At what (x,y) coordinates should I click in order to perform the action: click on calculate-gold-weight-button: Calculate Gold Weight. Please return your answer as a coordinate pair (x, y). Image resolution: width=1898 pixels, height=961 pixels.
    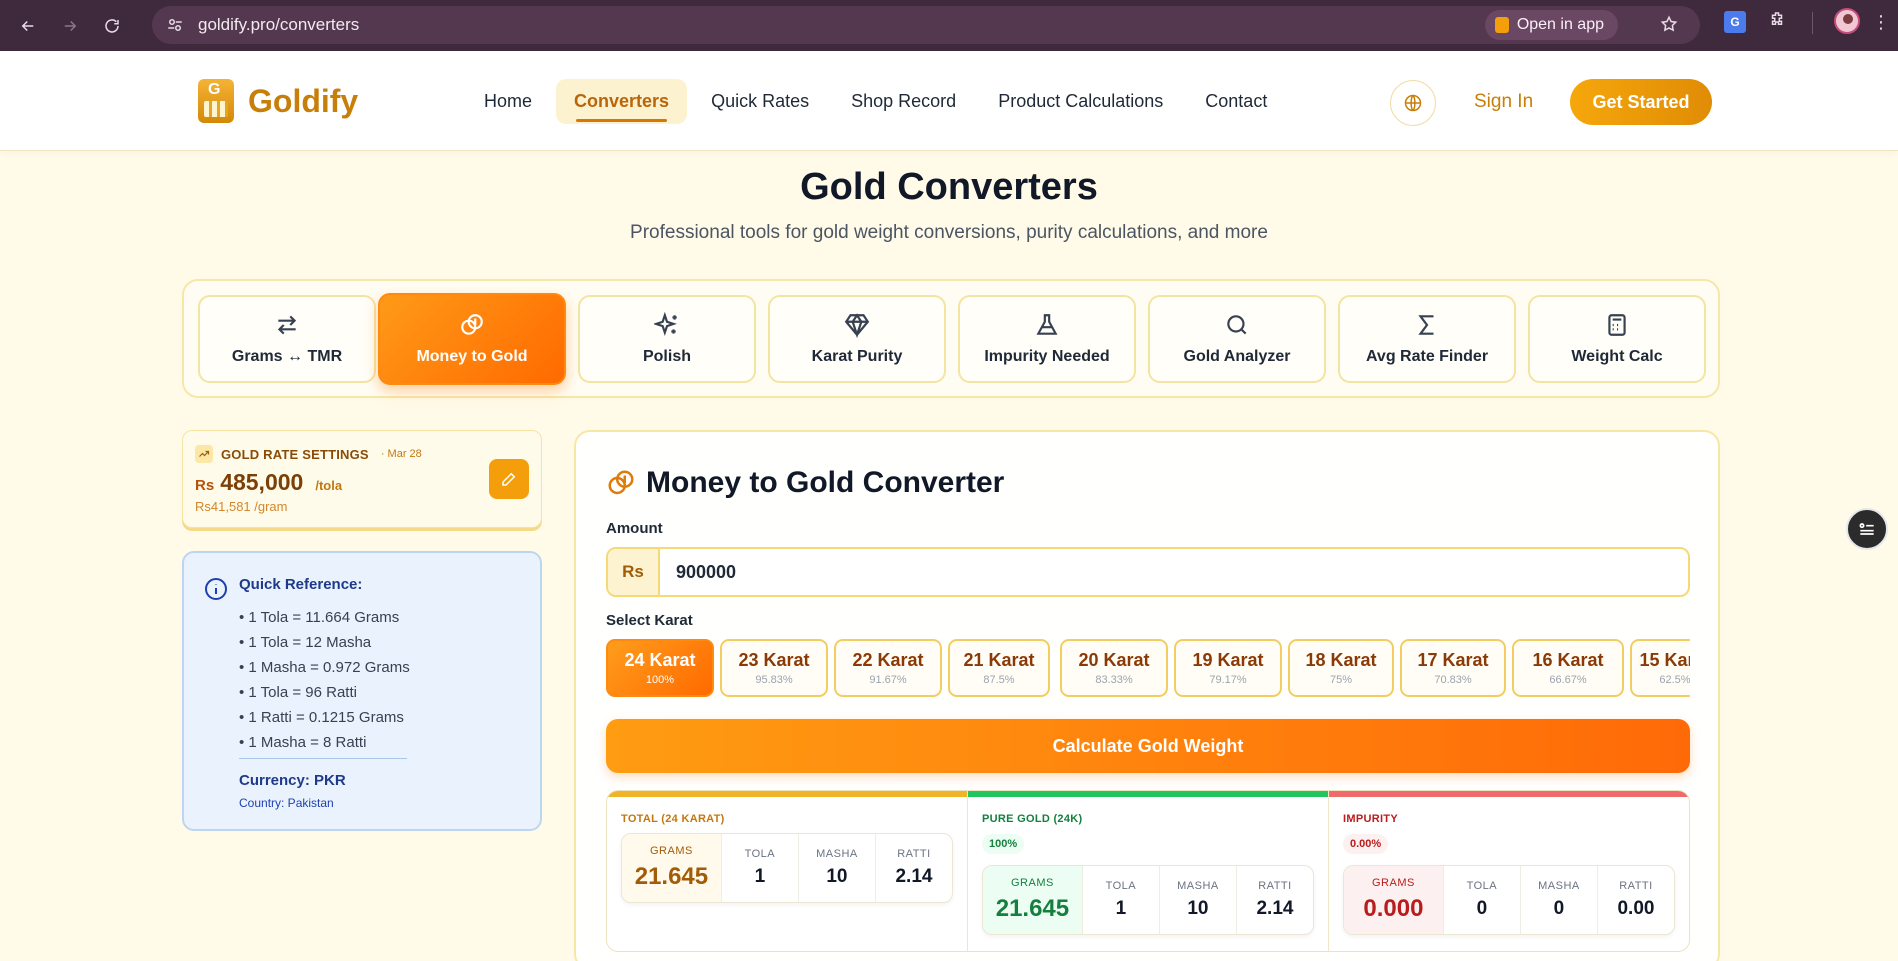
    Looking at the image, I should click on (1148, 746).